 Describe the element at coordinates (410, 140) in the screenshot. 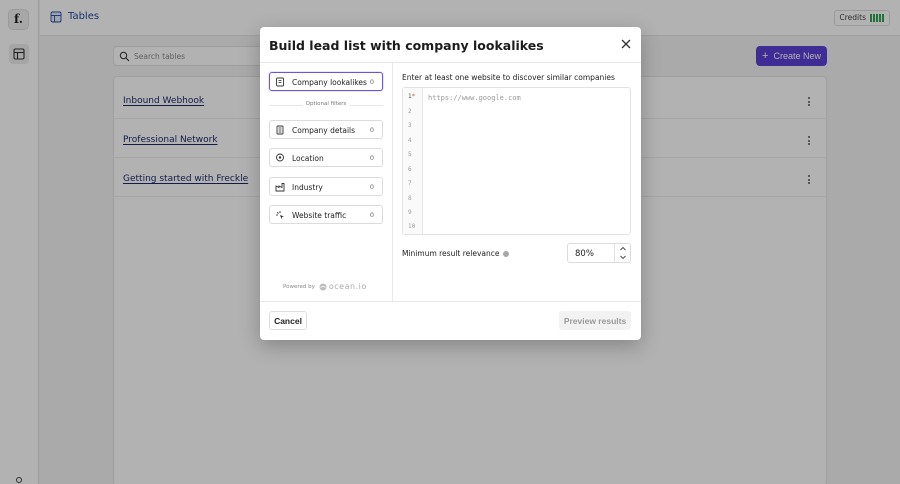

I see `line-number: 4` at that location.